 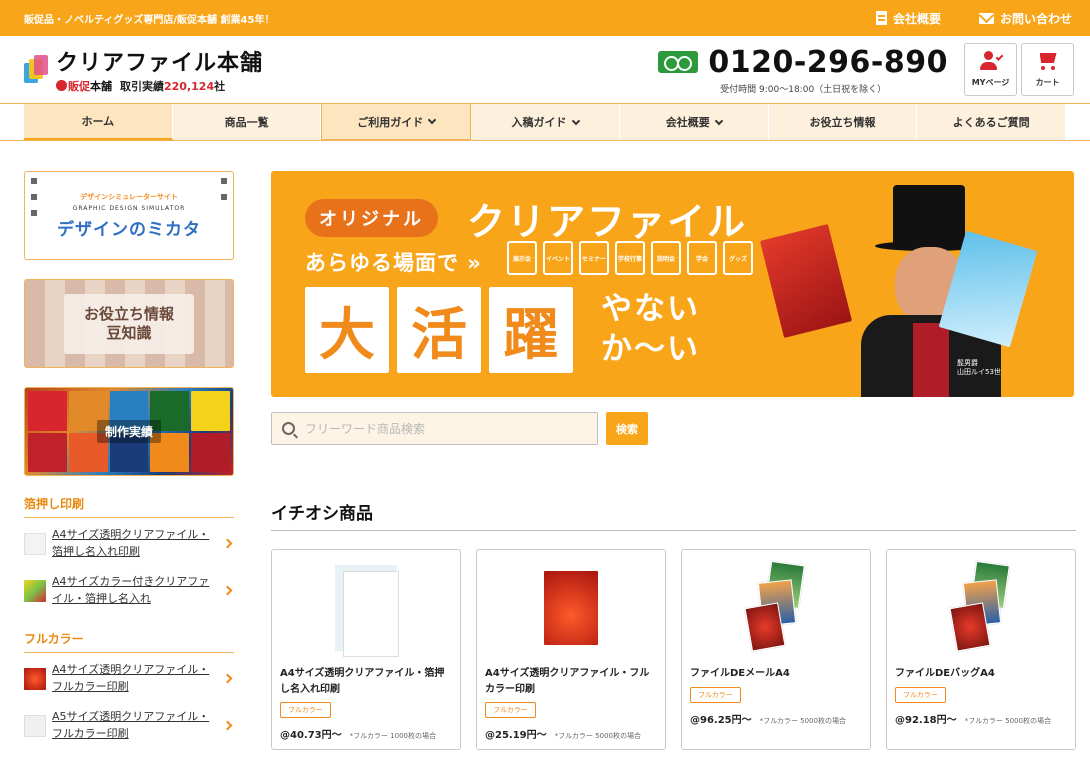 I want to click on hansoku-honpo-logo: 販促本舗, so click(x=84, y=86).